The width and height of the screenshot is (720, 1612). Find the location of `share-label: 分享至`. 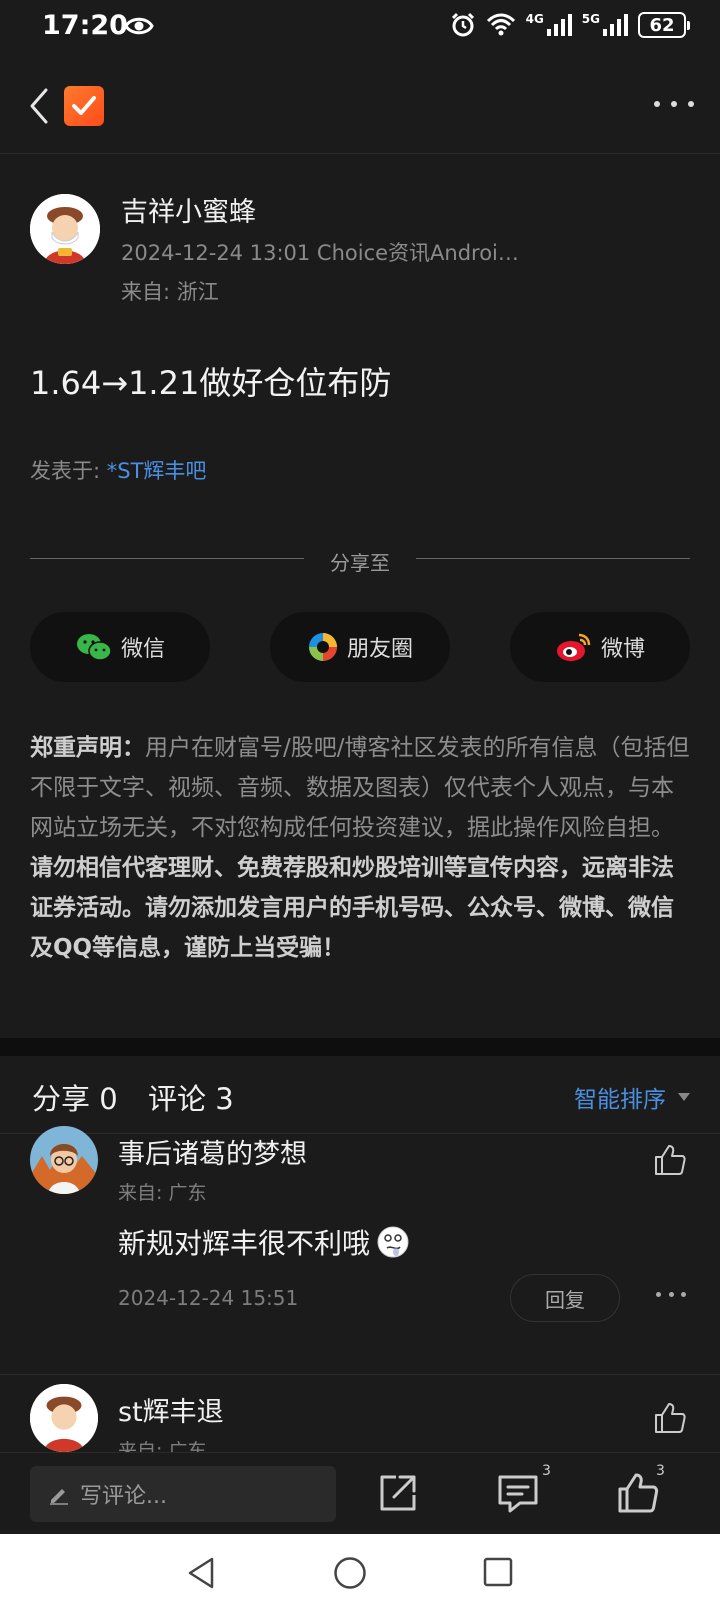

share-label: 分享至 is located at coordinates (360, 563).